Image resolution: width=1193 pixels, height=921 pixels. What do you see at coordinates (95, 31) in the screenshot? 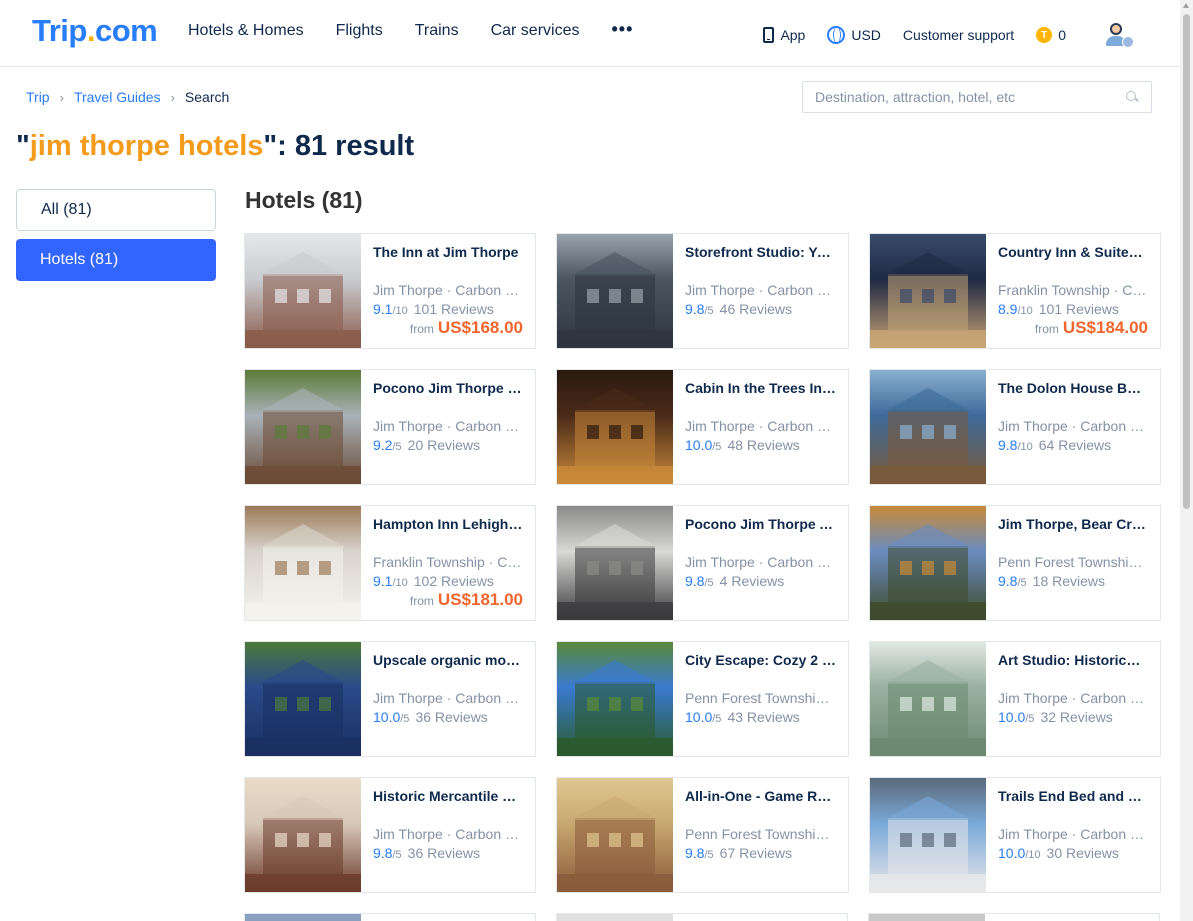
I see `trip-logo: Trip.com` at bounding box center [95, 31].